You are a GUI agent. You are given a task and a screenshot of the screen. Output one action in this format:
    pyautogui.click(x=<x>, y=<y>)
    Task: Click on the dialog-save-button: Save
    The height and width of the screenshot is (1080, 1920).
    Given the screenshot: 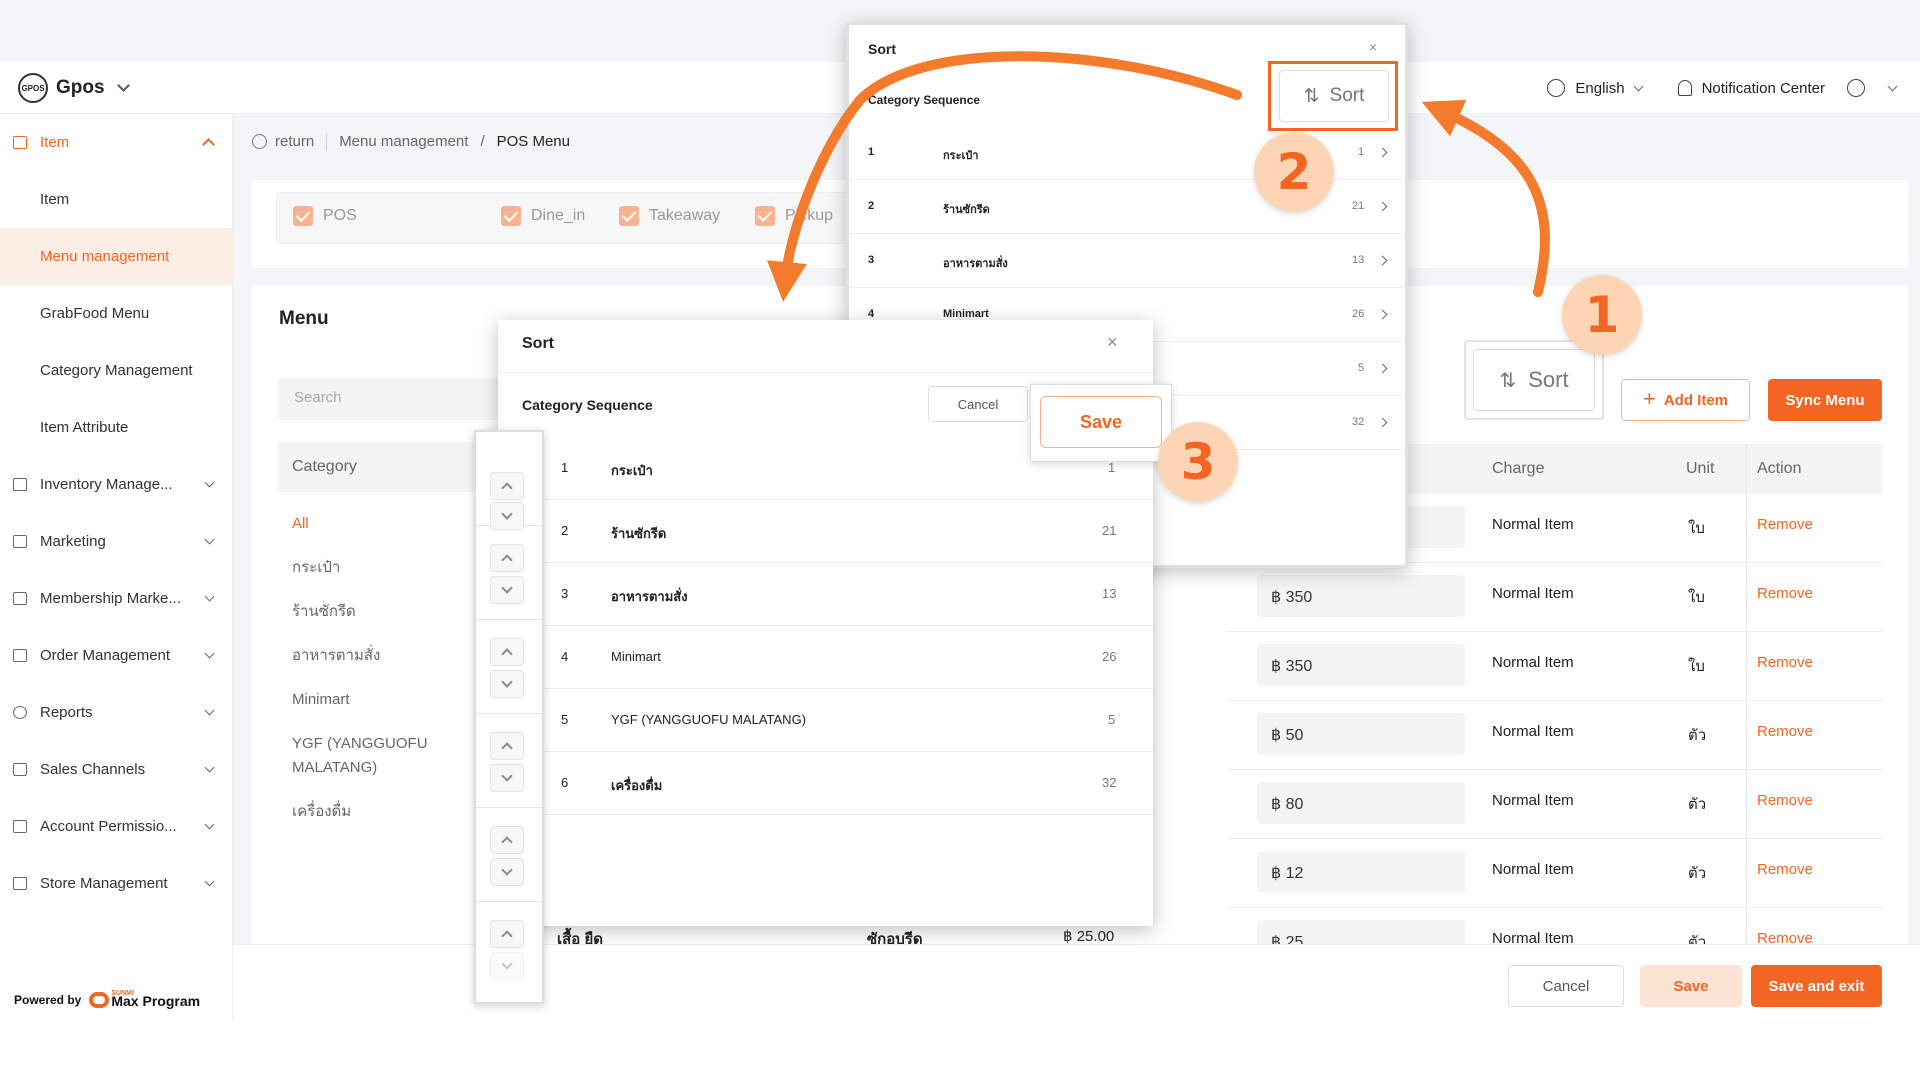 What is the action you would take?
    pyautogui.click(x=1101, y=422)
    